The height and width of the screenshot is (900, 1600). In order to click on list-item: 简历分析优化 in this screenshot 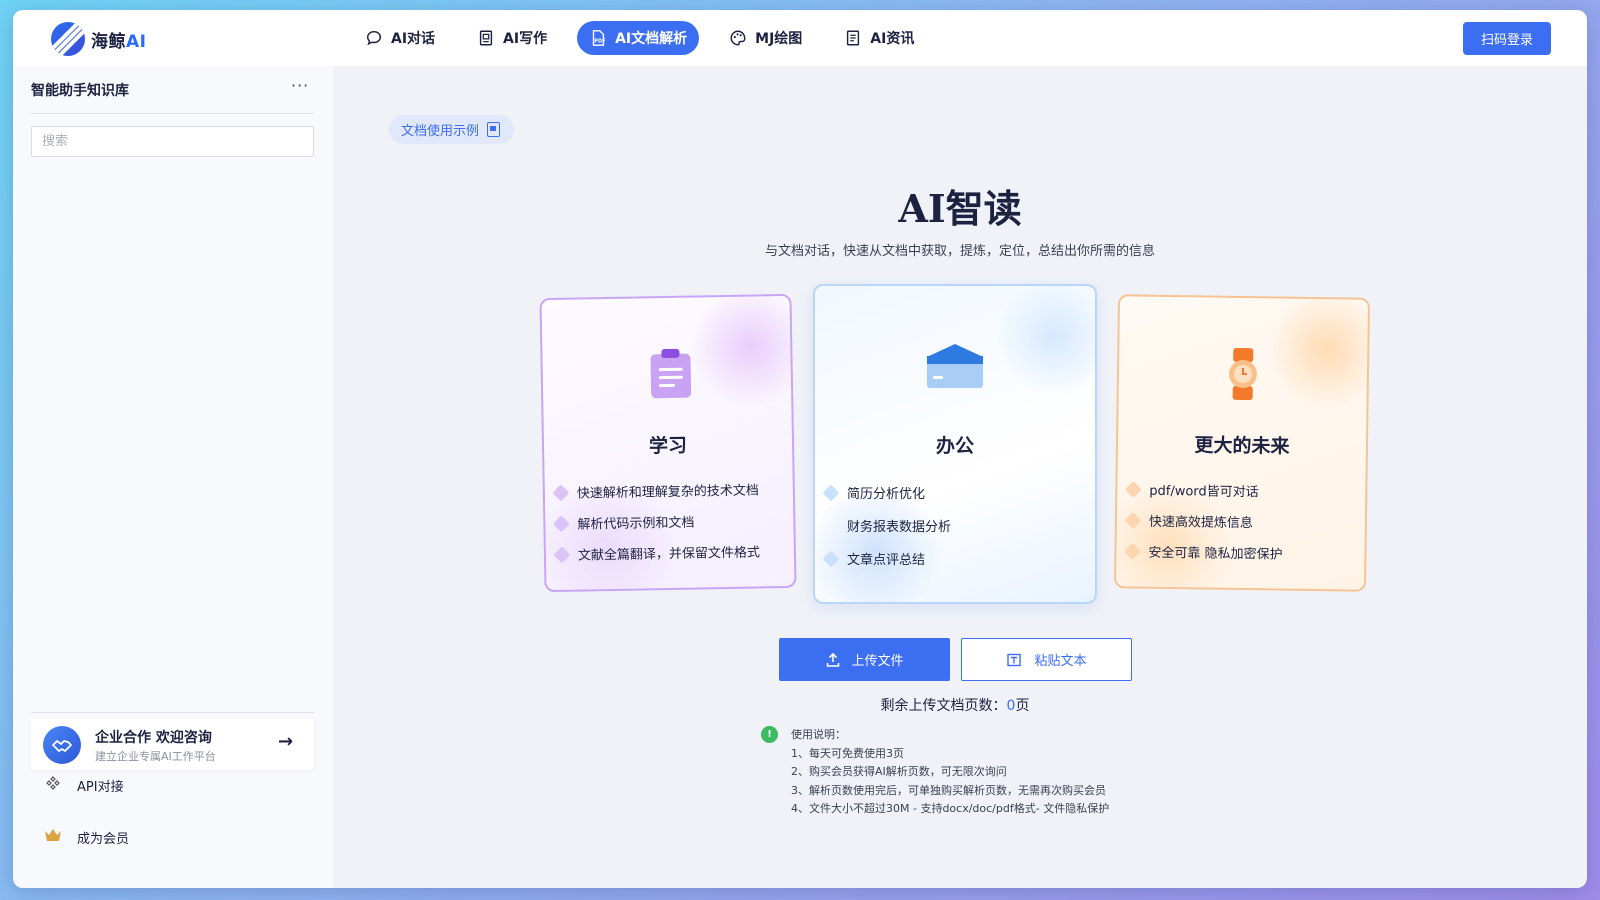, I will do `click(886, 492)`.